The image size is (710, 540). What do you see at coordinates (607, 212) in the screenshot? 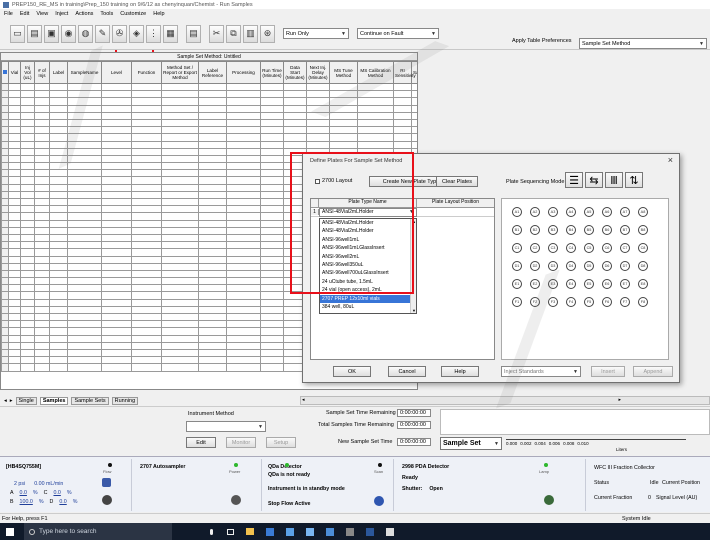
I see `plate-well: A6` at bounding box center [607, 212].